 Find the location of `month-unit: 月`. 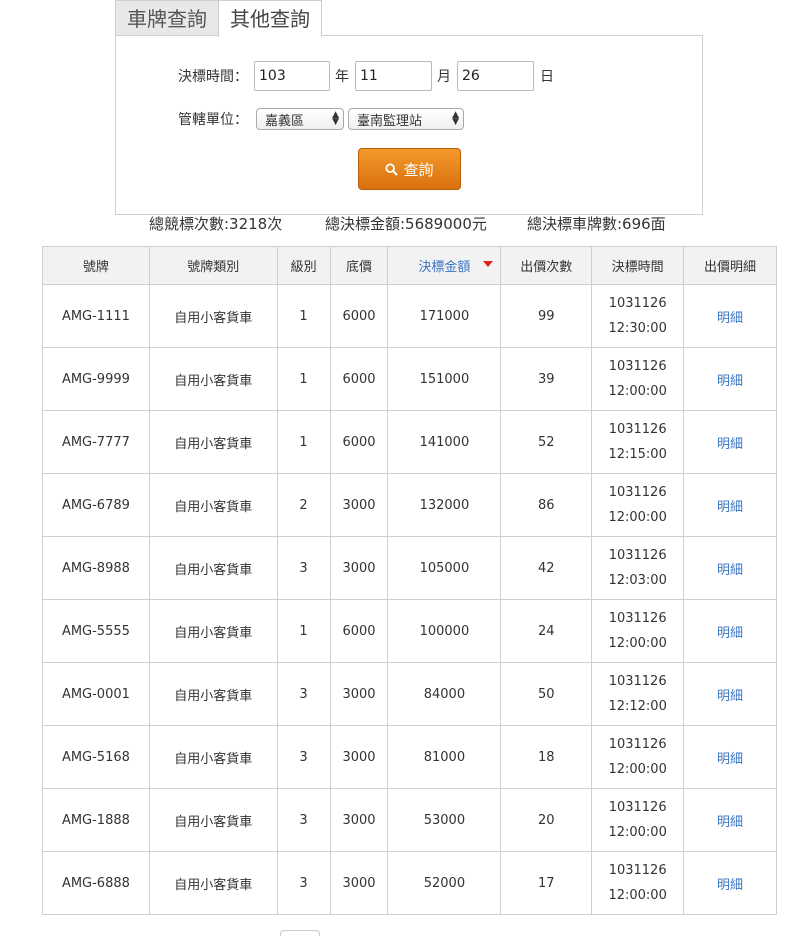

month-unit: 月 is located at coordinates (444, 77).